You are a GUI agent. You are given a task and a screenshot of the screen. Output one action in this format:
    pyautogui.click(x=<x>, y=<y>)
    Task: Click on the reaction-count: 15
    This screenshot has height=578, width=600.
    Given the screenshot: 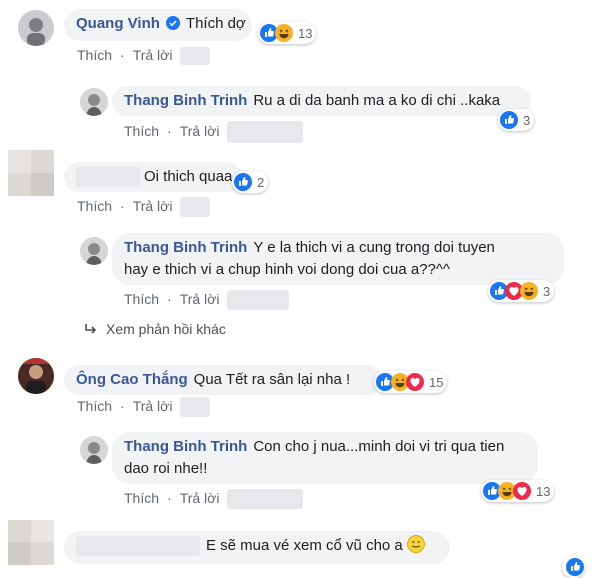 What is the action you would take?
    pyautogui.click(x=436, y=382)
    